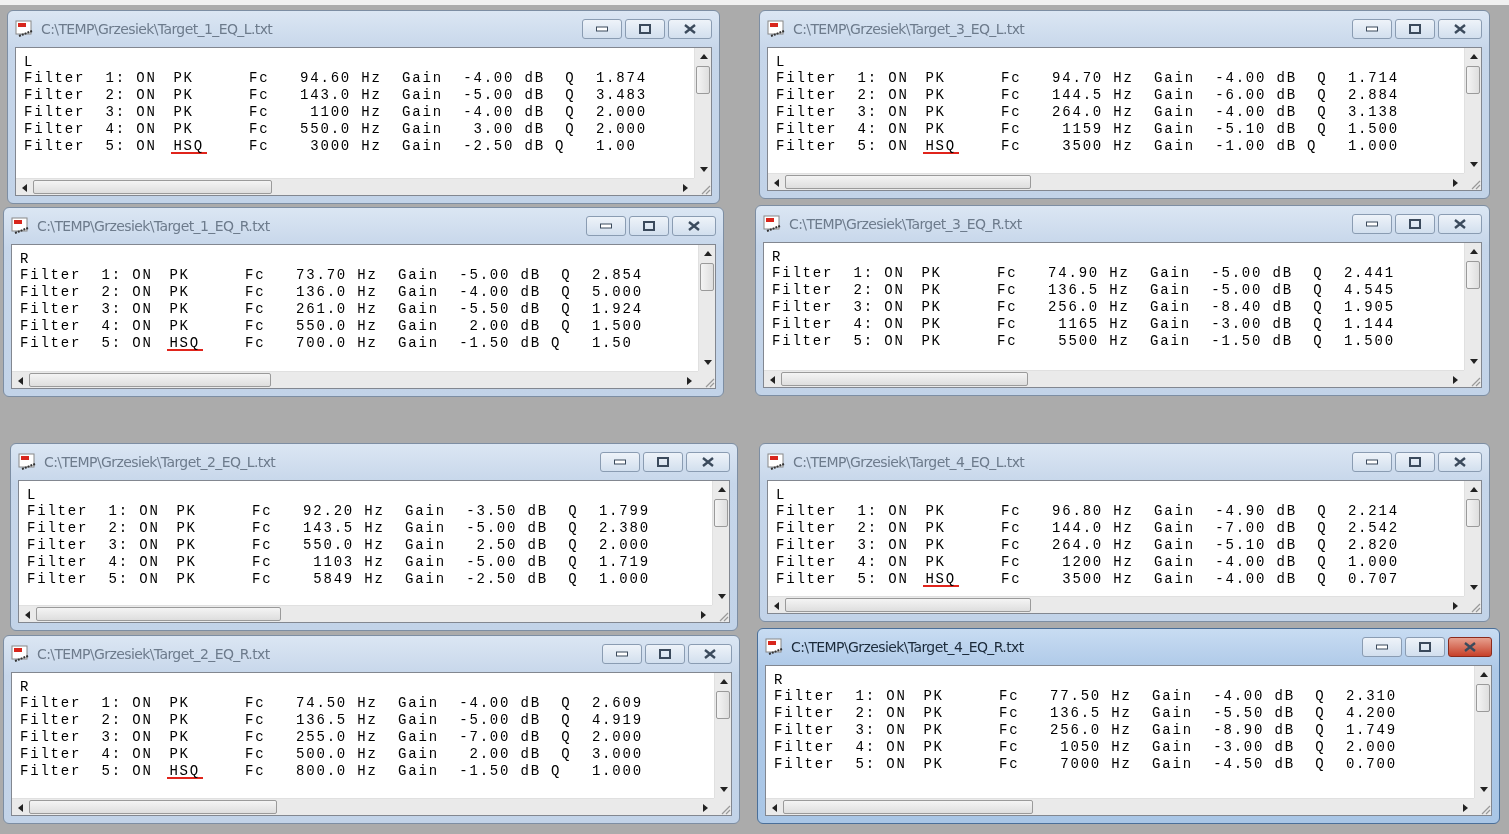 Image resolution: width=1509 pixels, height=834 pixels. What do you see at coordinates (907, 647) in the screenshot?
I see `window-title: C:\TEMP\Grzesiek\Target_4_EQ_R.txt` at bounding box center [907, 647].